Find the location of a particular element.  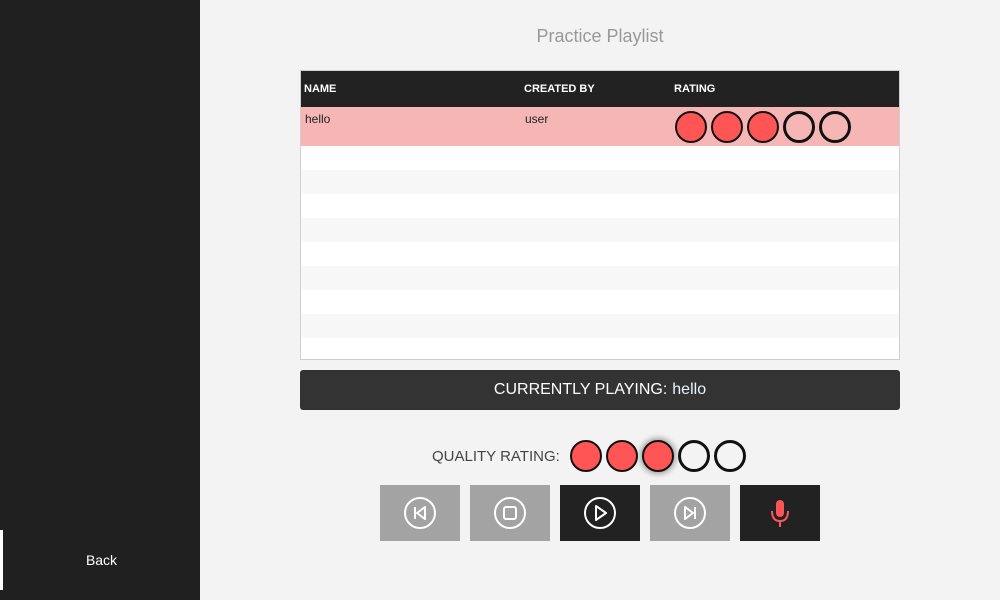

previous-button is located at coordinates (420, 513).